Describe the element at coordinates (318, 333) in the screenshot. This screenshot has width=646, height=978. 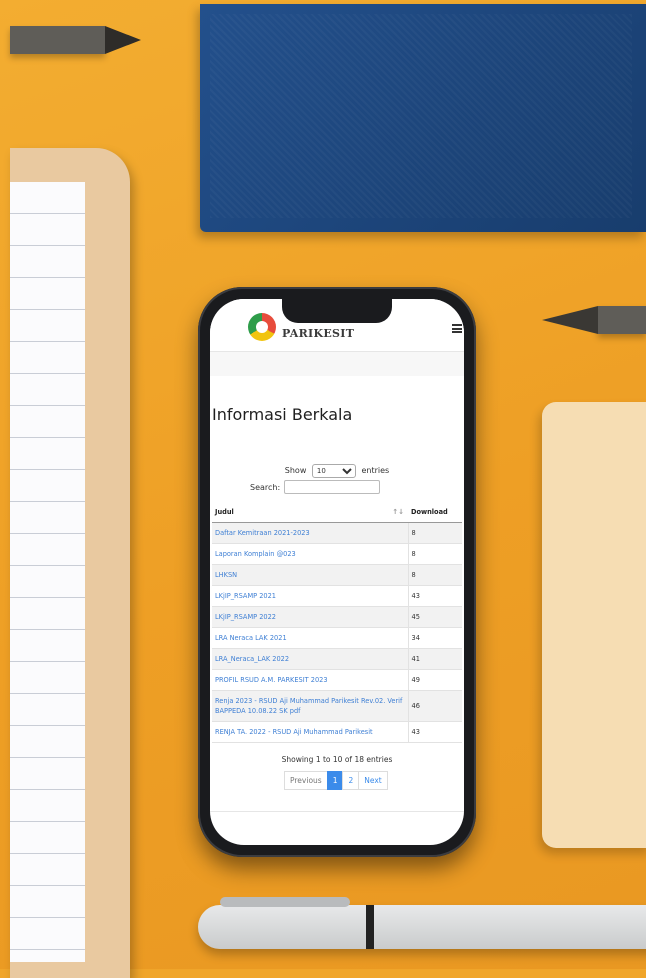
I see `logo-text: PARIKESIT` at that location.